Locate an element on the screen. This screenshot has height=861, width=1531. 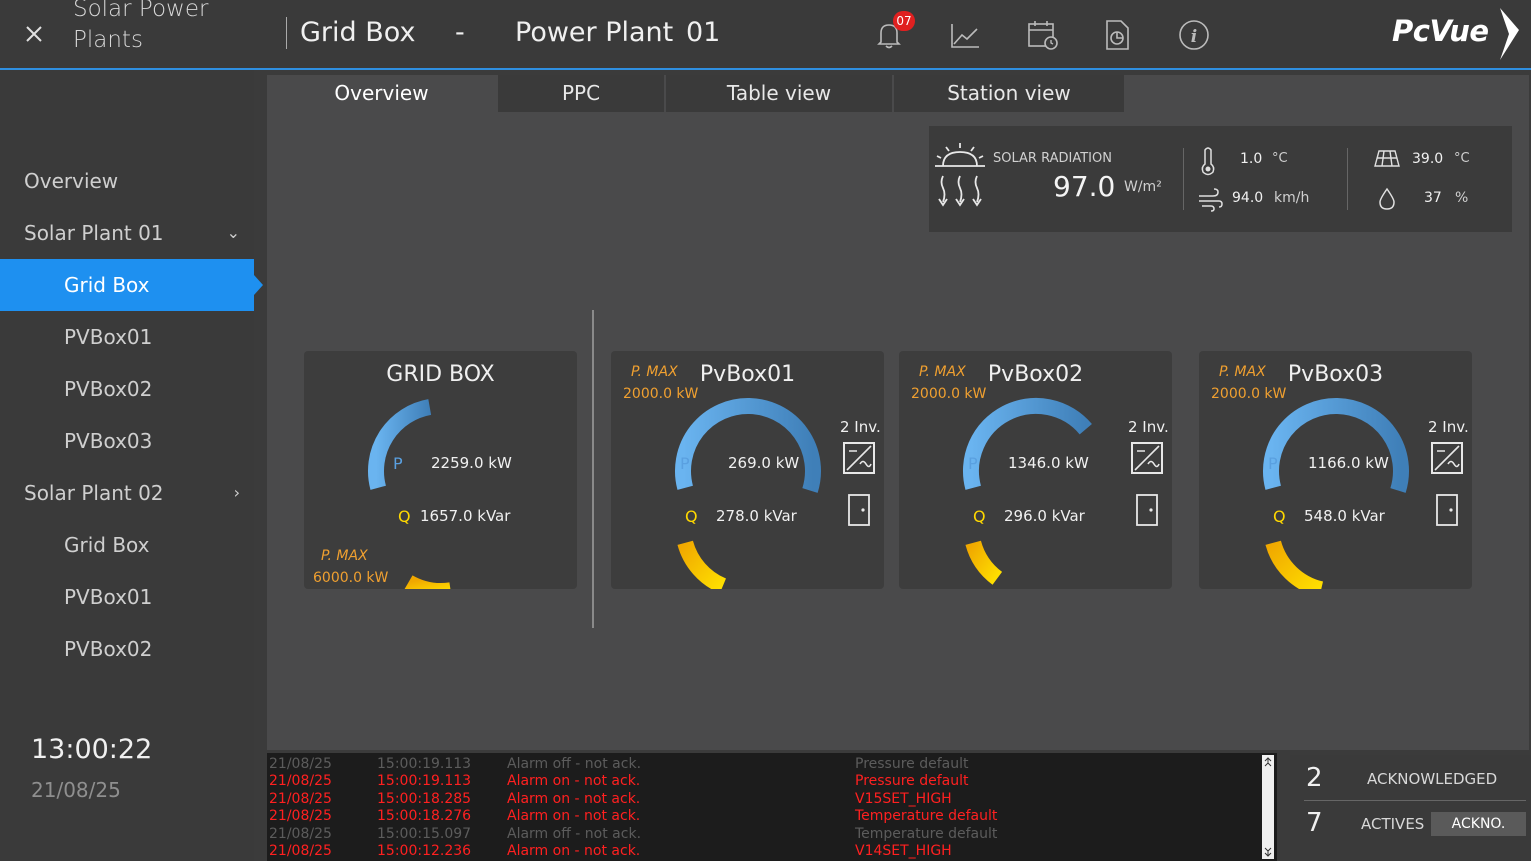
p-value: 2259.0 kW is located at coordinates (471, 463).